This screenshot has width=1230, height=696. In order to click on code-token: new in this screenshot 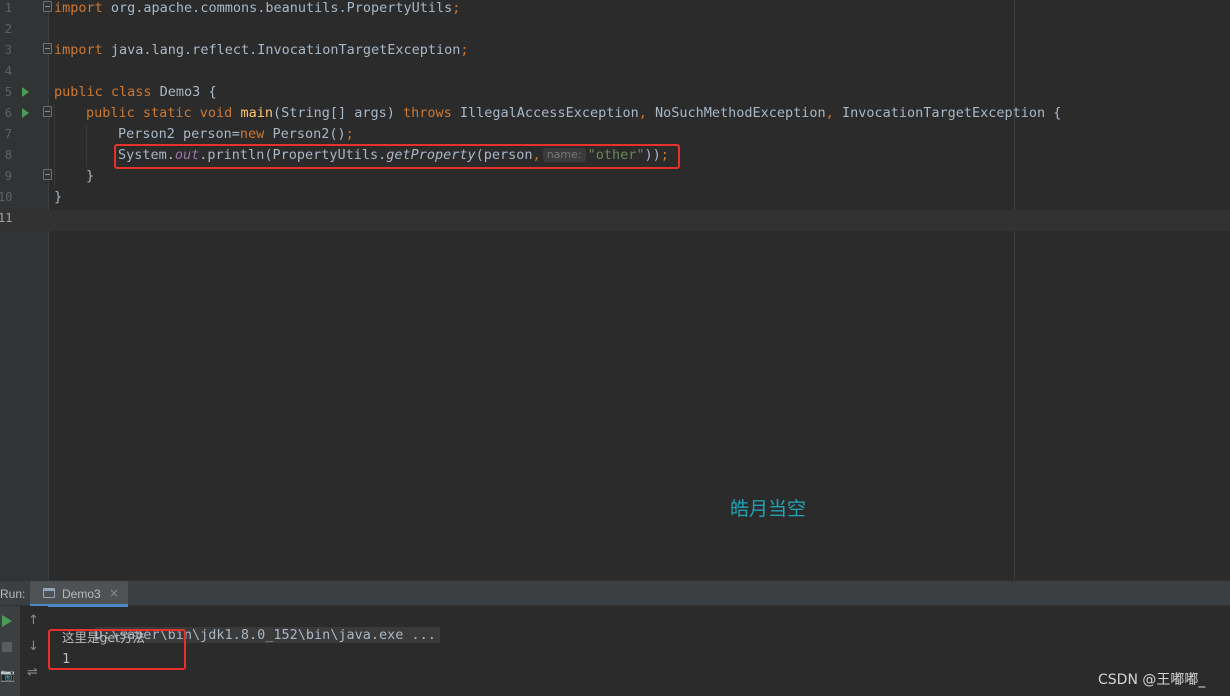, I will do `click(256, 134)`.